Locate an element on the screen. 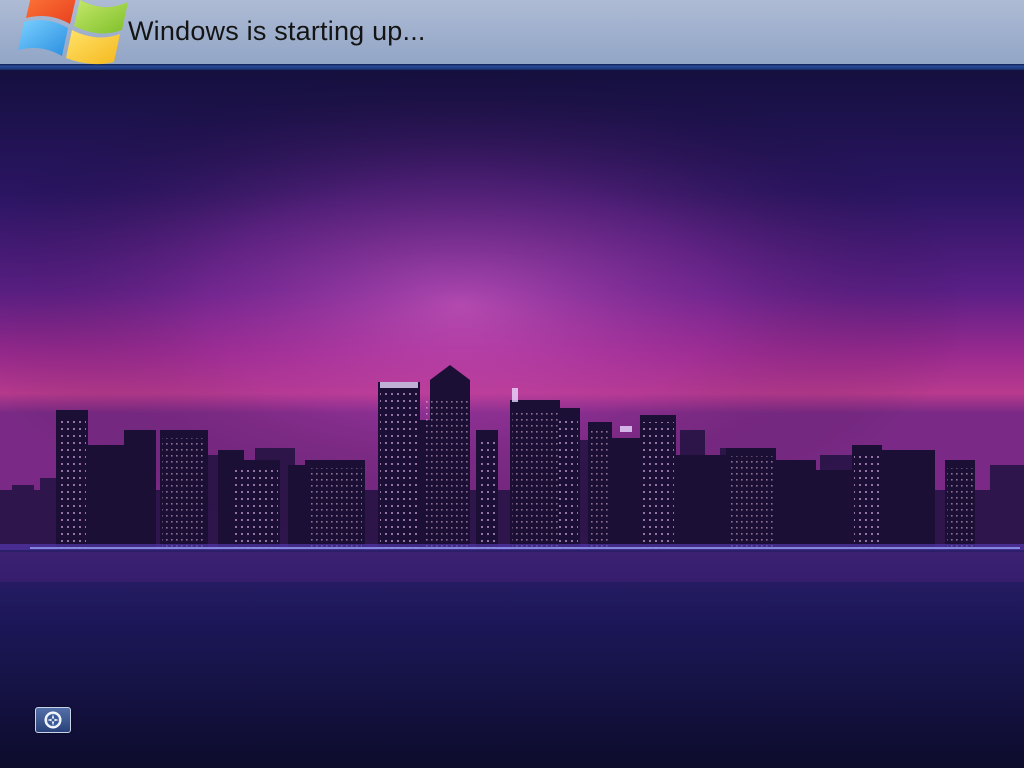 This screenshot has height=768, width=1024. ease-of-access-icon is located at coordinates (53, 720).